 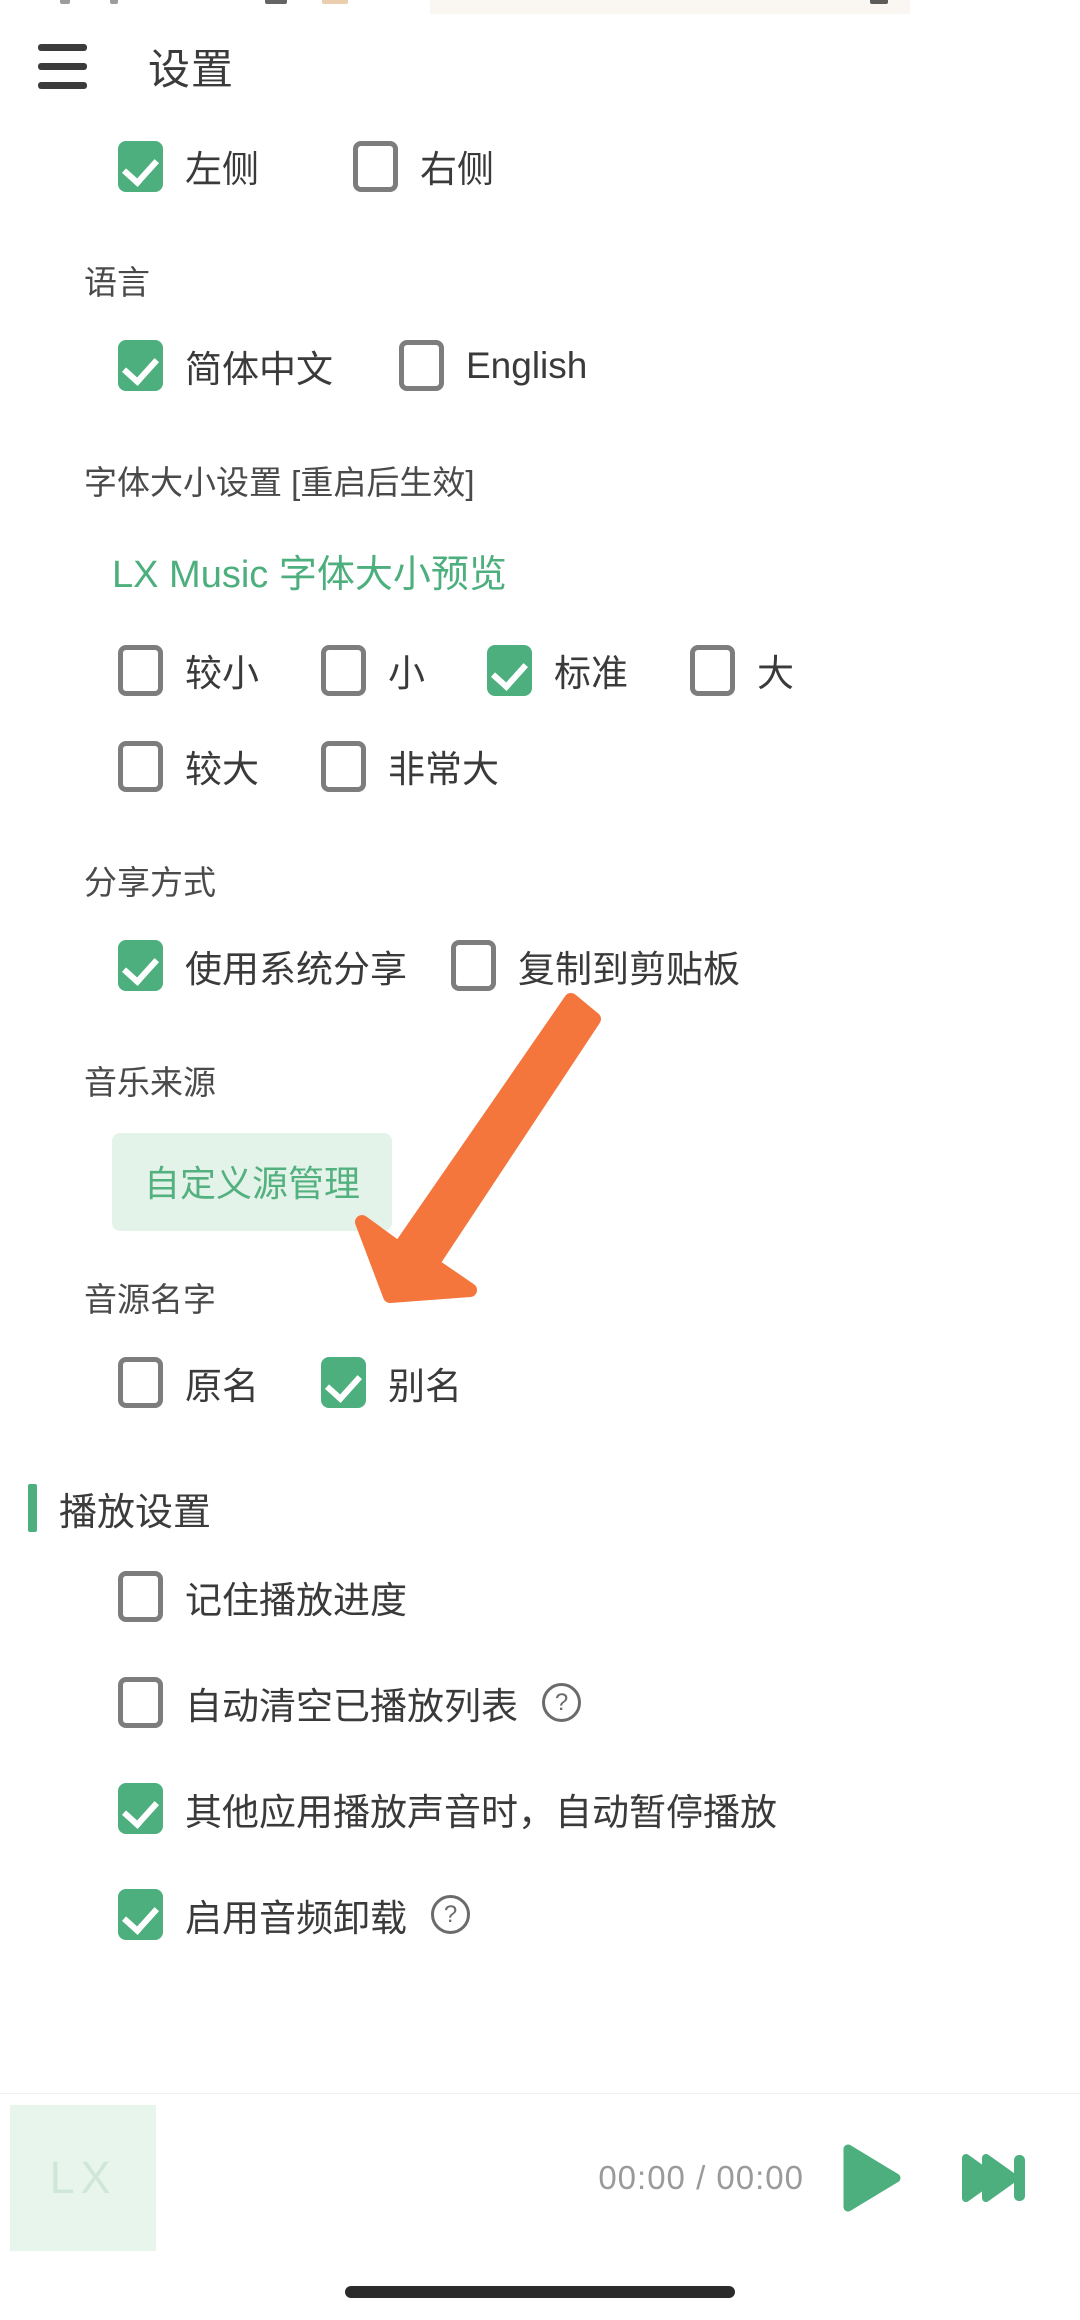 I want to click on mini-player-bar: LX 00:00 / 00:00, so click(x=540, y=2177).